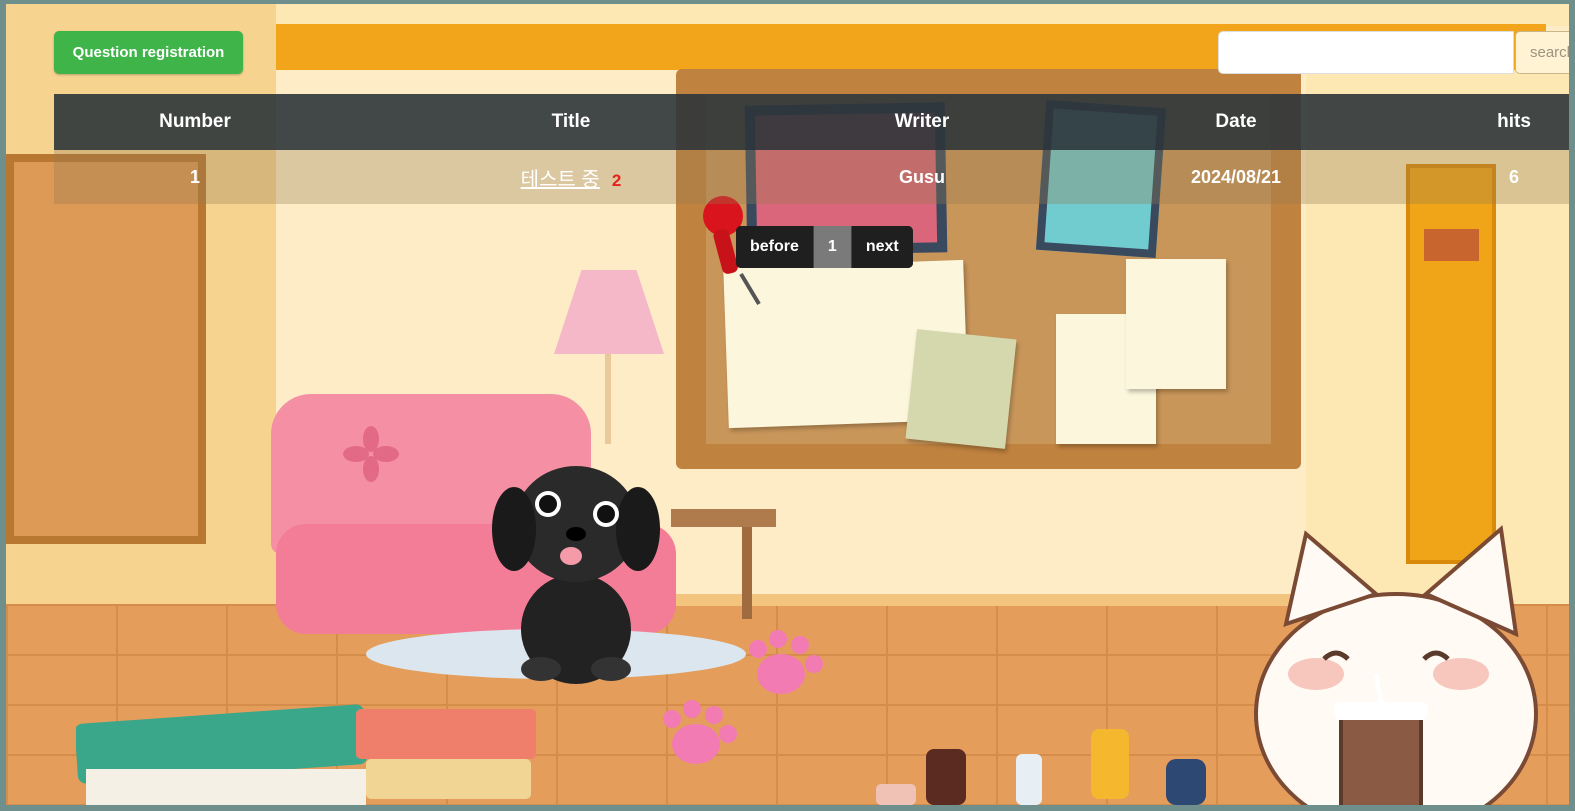 The width and height of the screenshot is (1575, 811). Describe the element at coordinates (306, 754) in the screenshot. I see `book-stack-icon` at that location.